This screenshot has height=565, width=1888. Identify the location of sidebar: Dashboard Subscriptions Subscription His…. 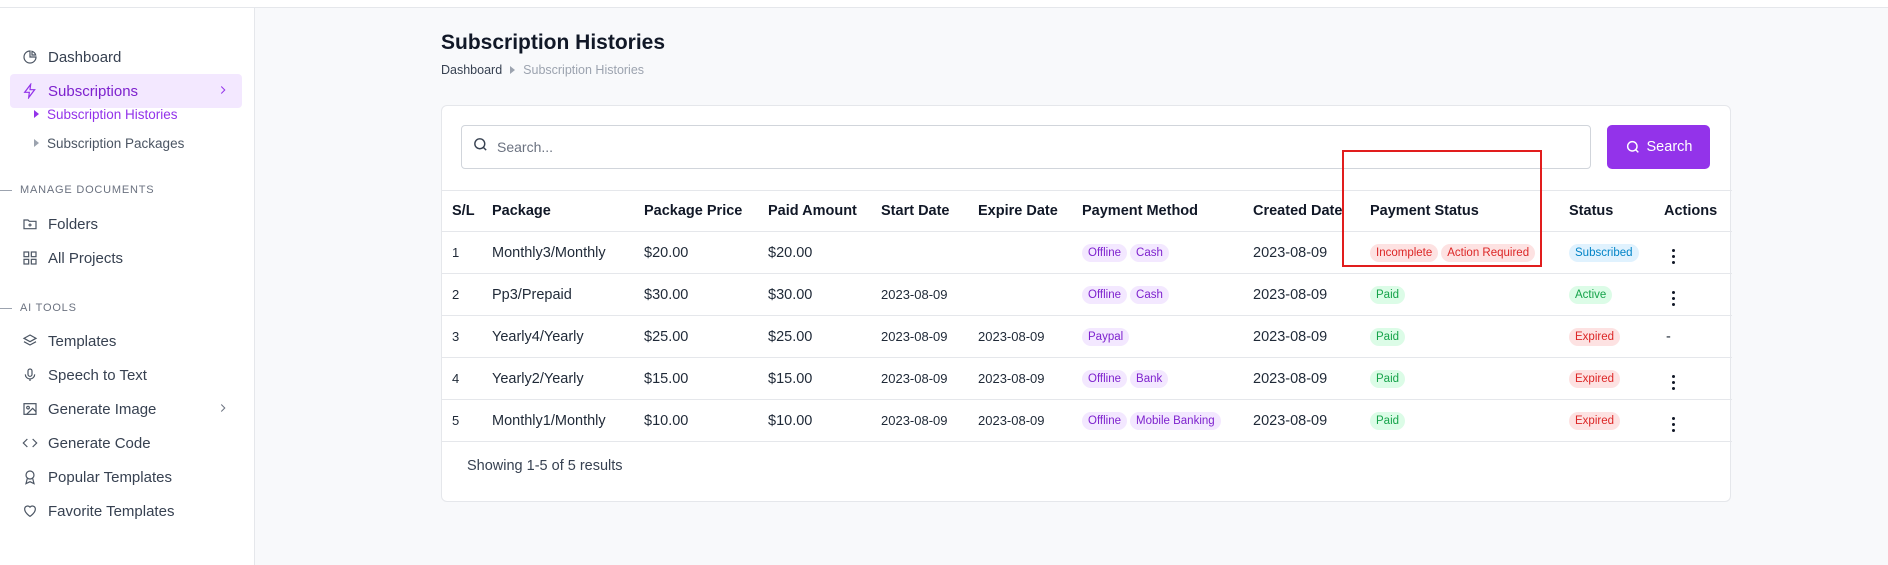
(127, 286).